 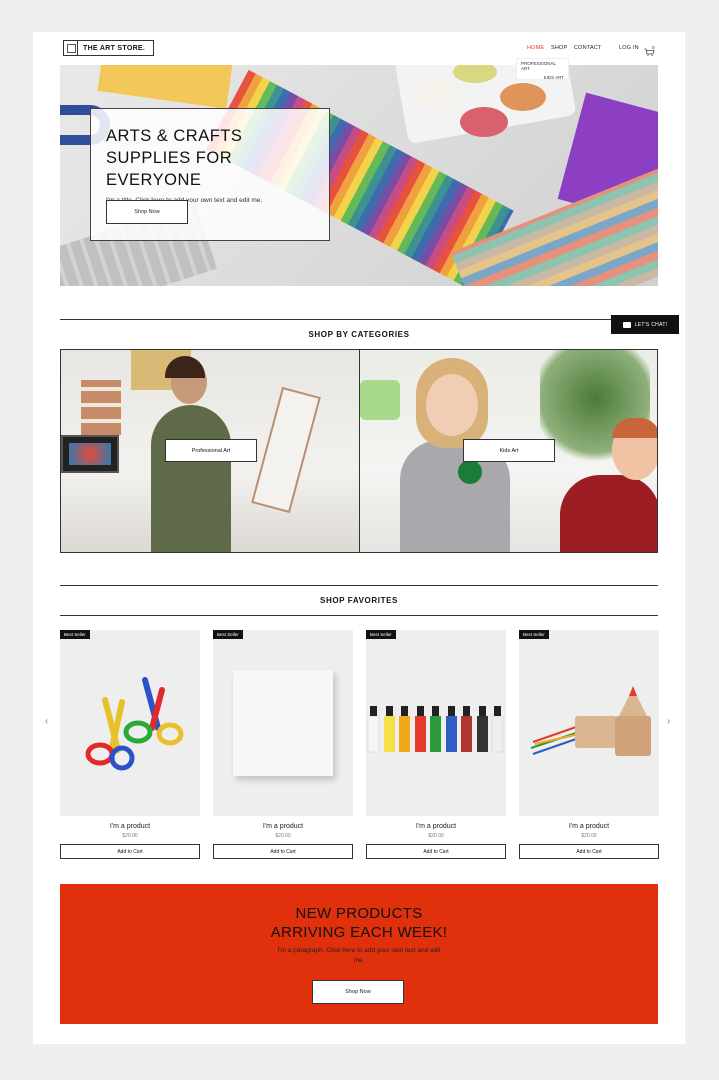 I want to click on paint-orange, so click(x=523, y=97).